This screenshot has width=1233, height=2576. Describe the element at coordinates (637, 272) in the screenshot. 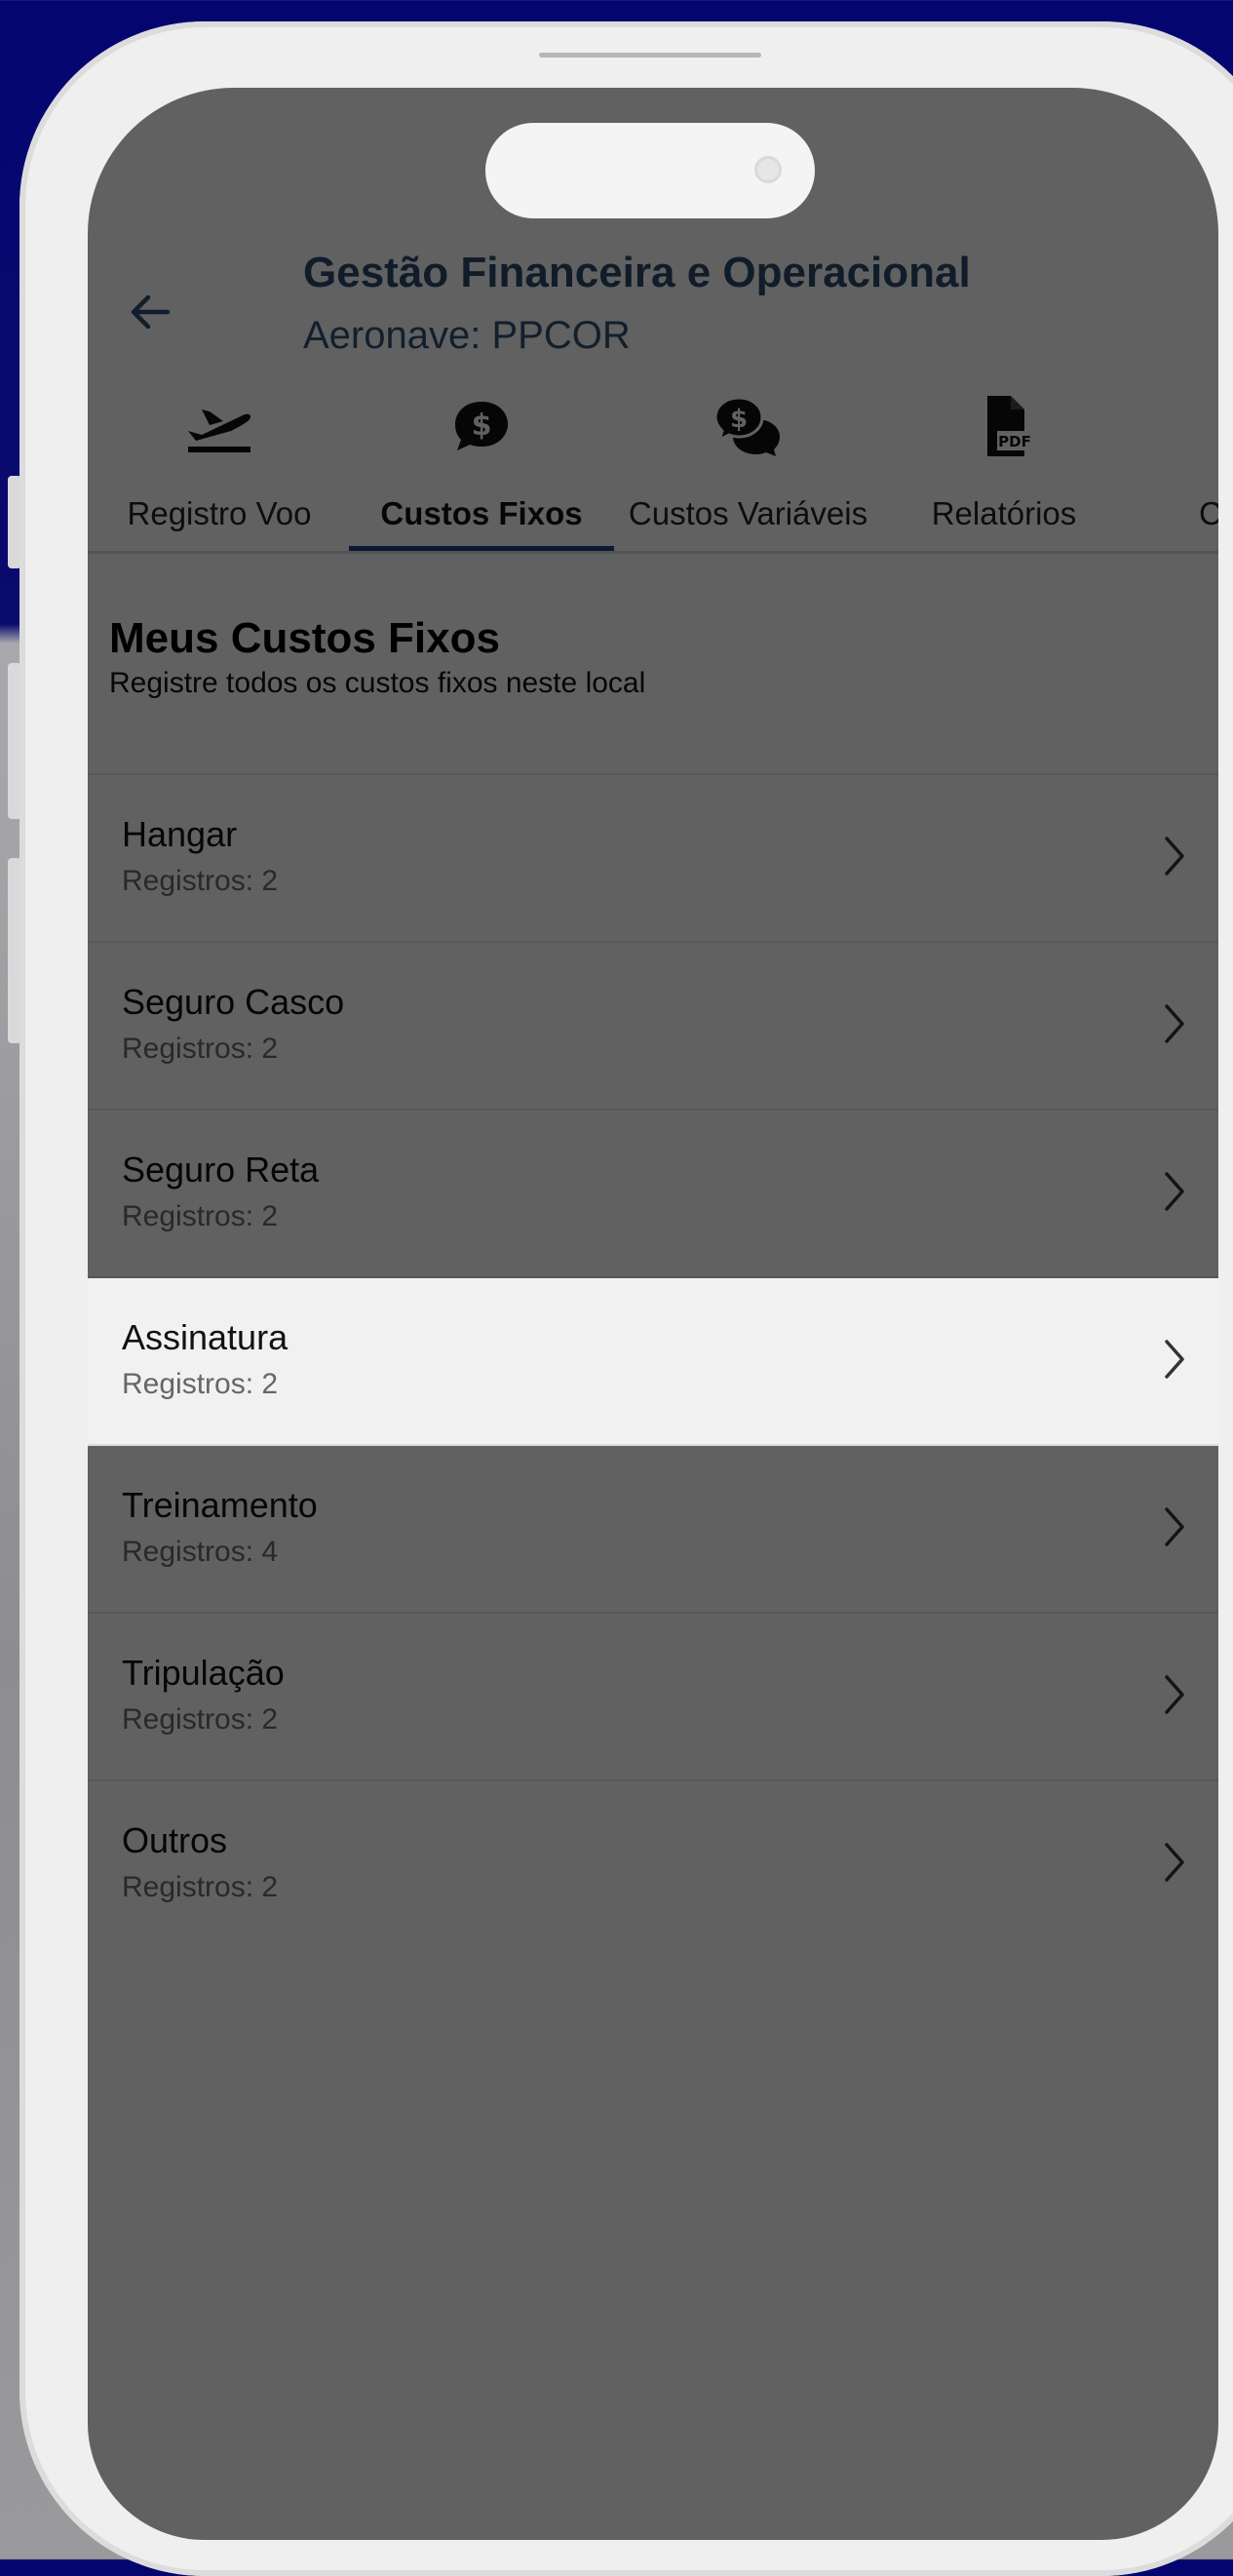

I see `page-title: Gestão Financeira e Operacional` at that location.